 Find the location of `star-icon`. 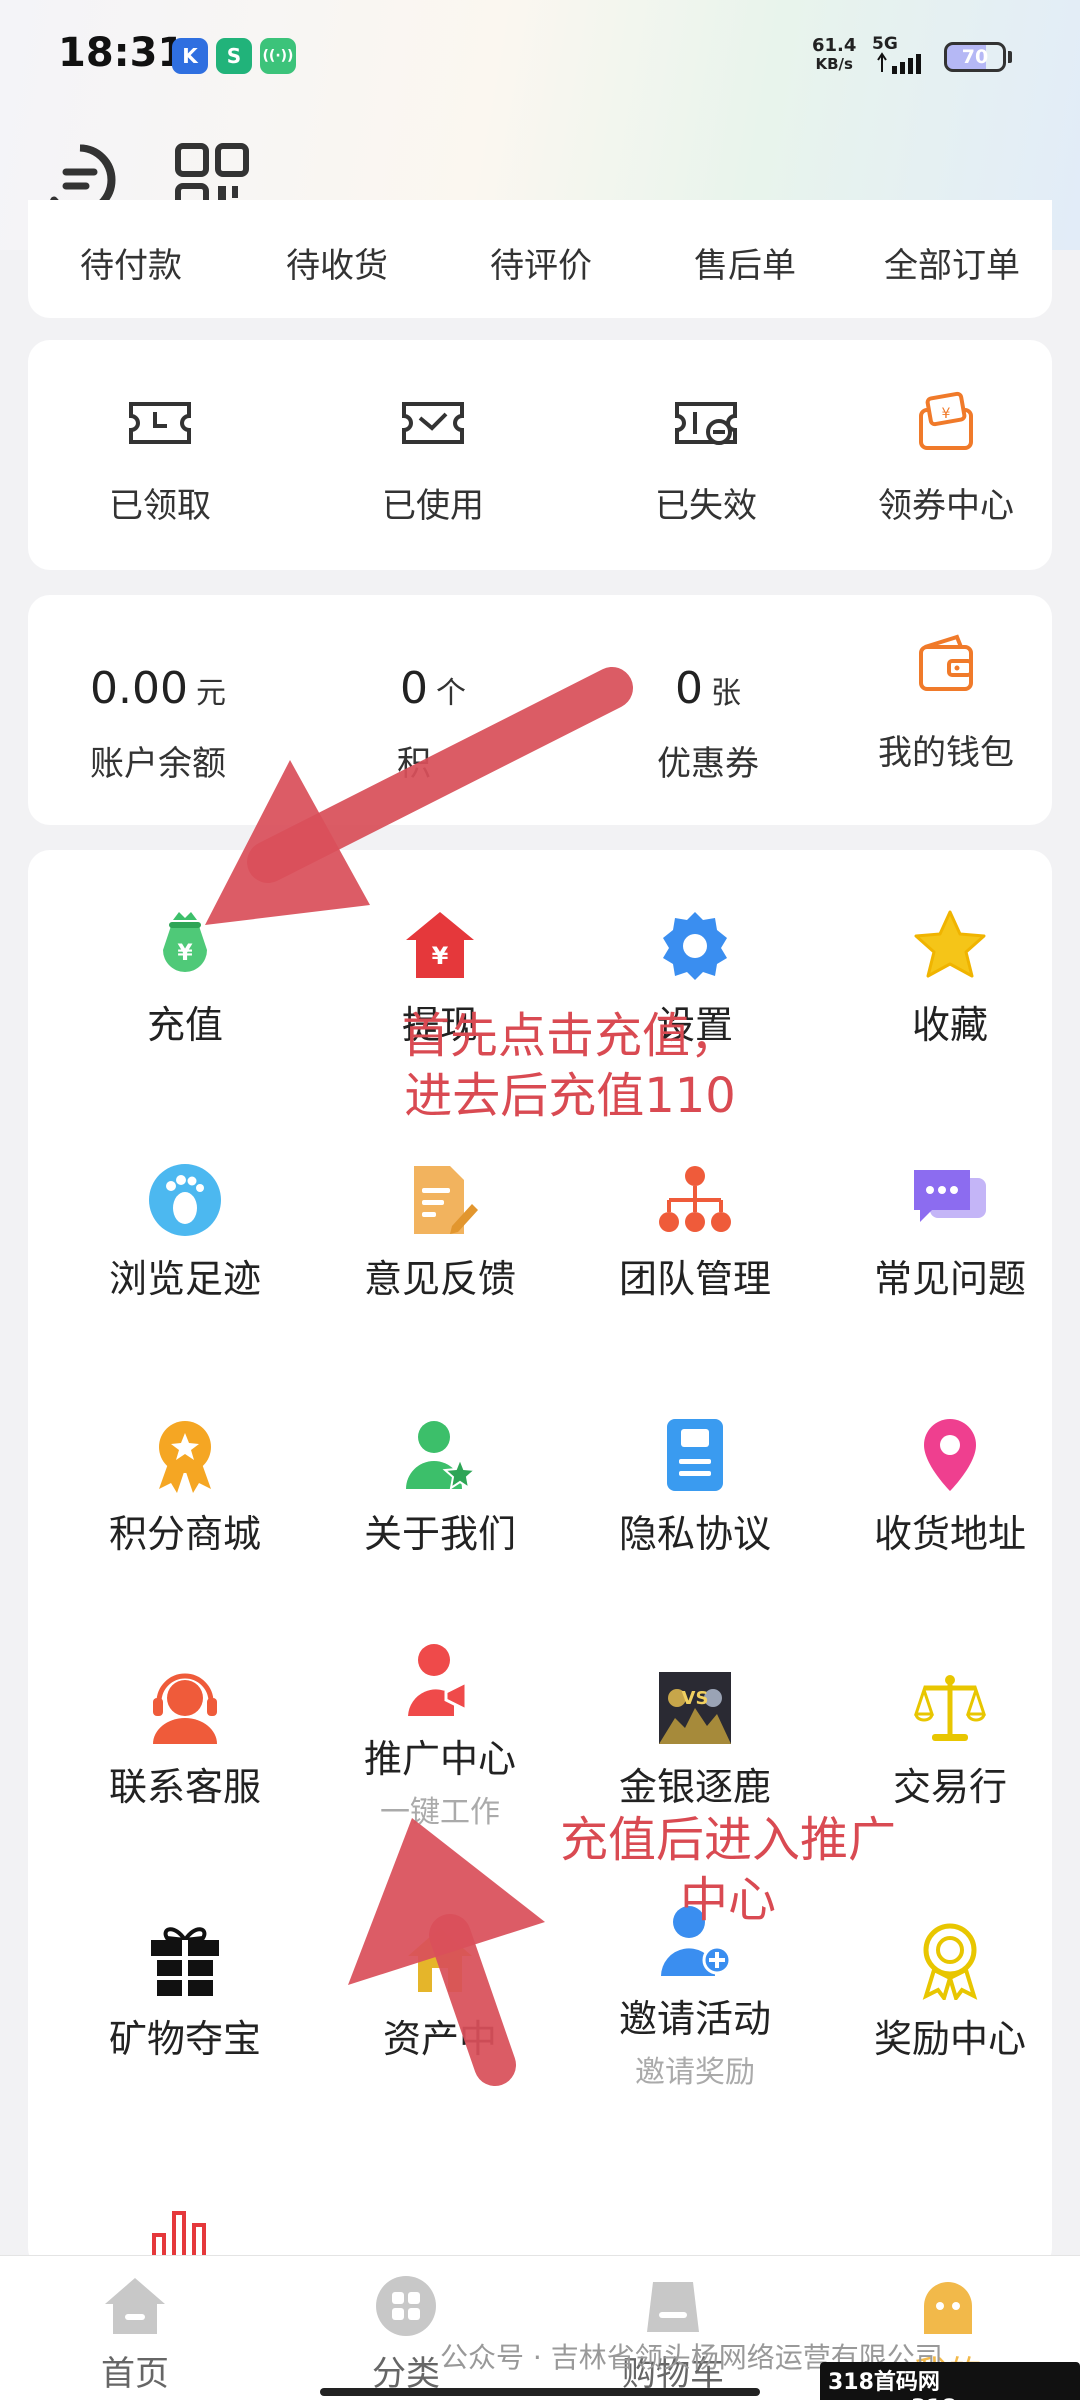

star-icon is located at coordinates (950, 944).